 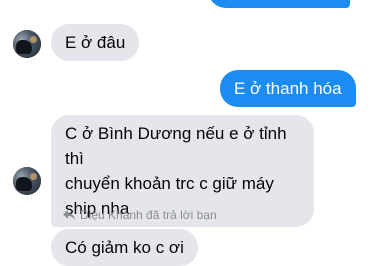 I want to click on outgoing-message-bubble-top, so click(x=279, y=4).